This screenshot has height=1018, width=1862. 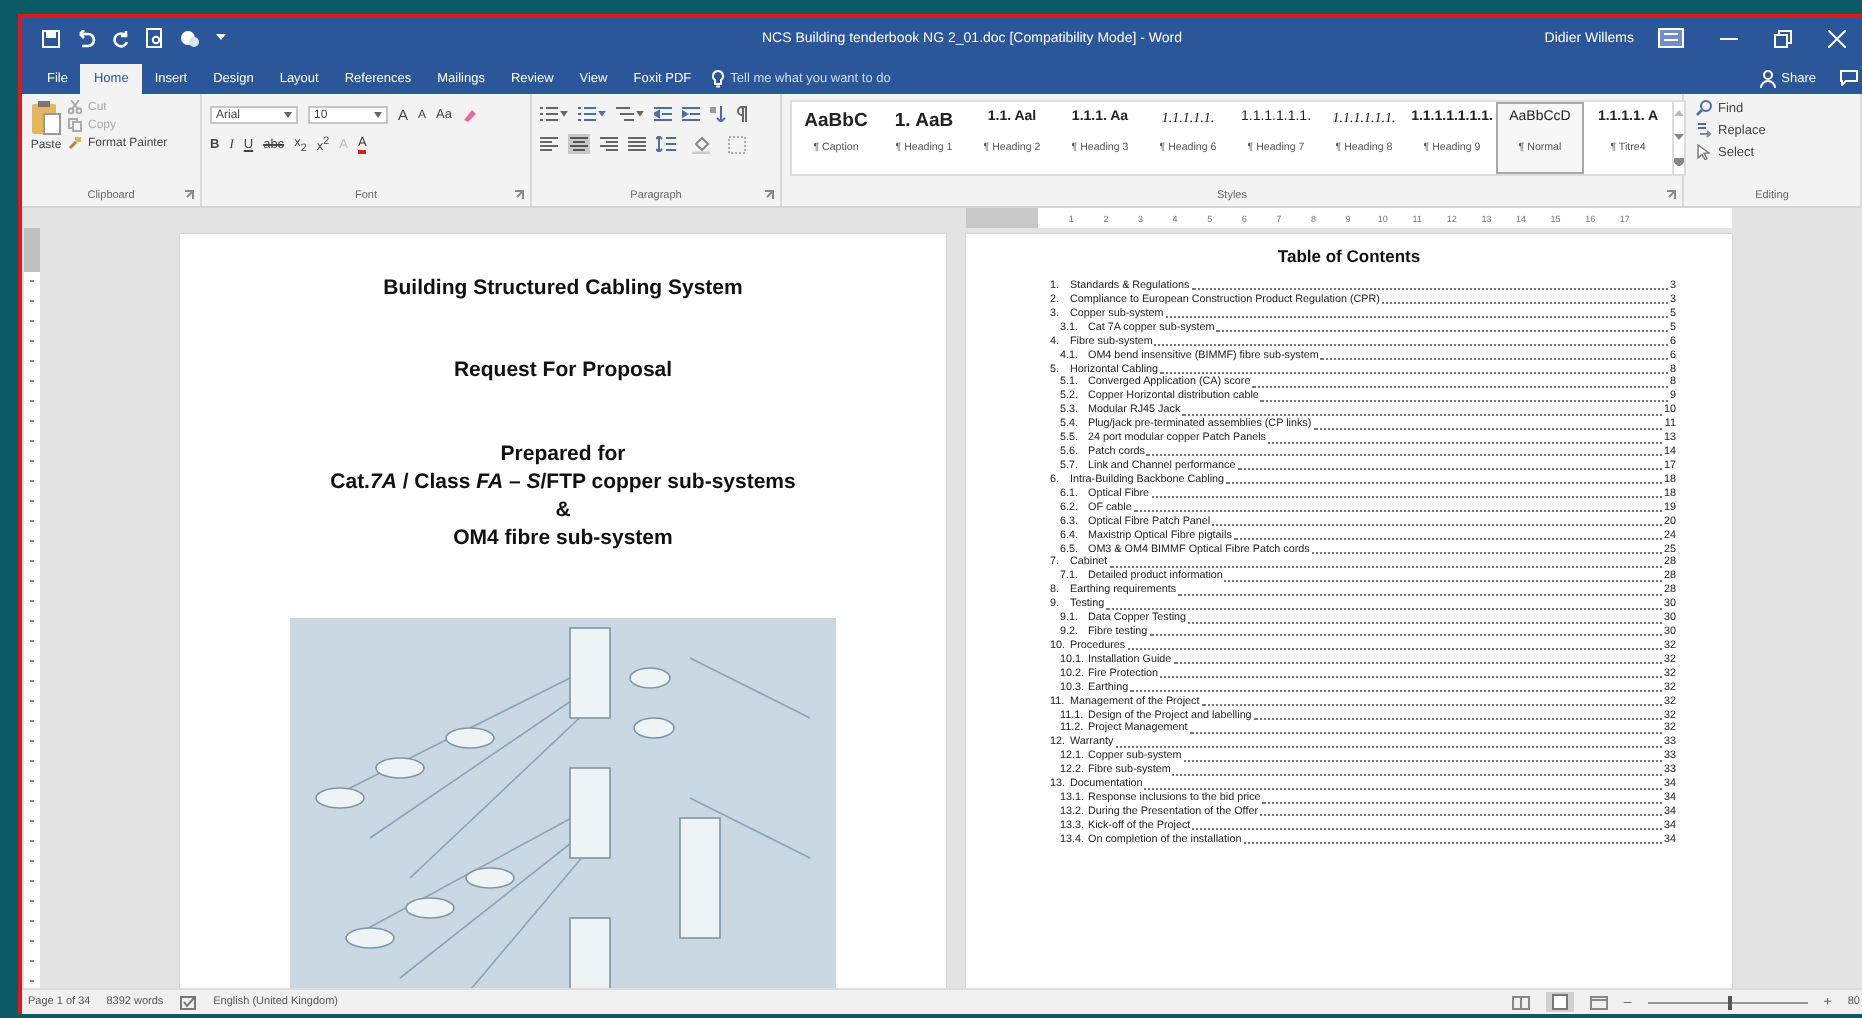 I want to click on undo-icon, so click(x=86, y=38).